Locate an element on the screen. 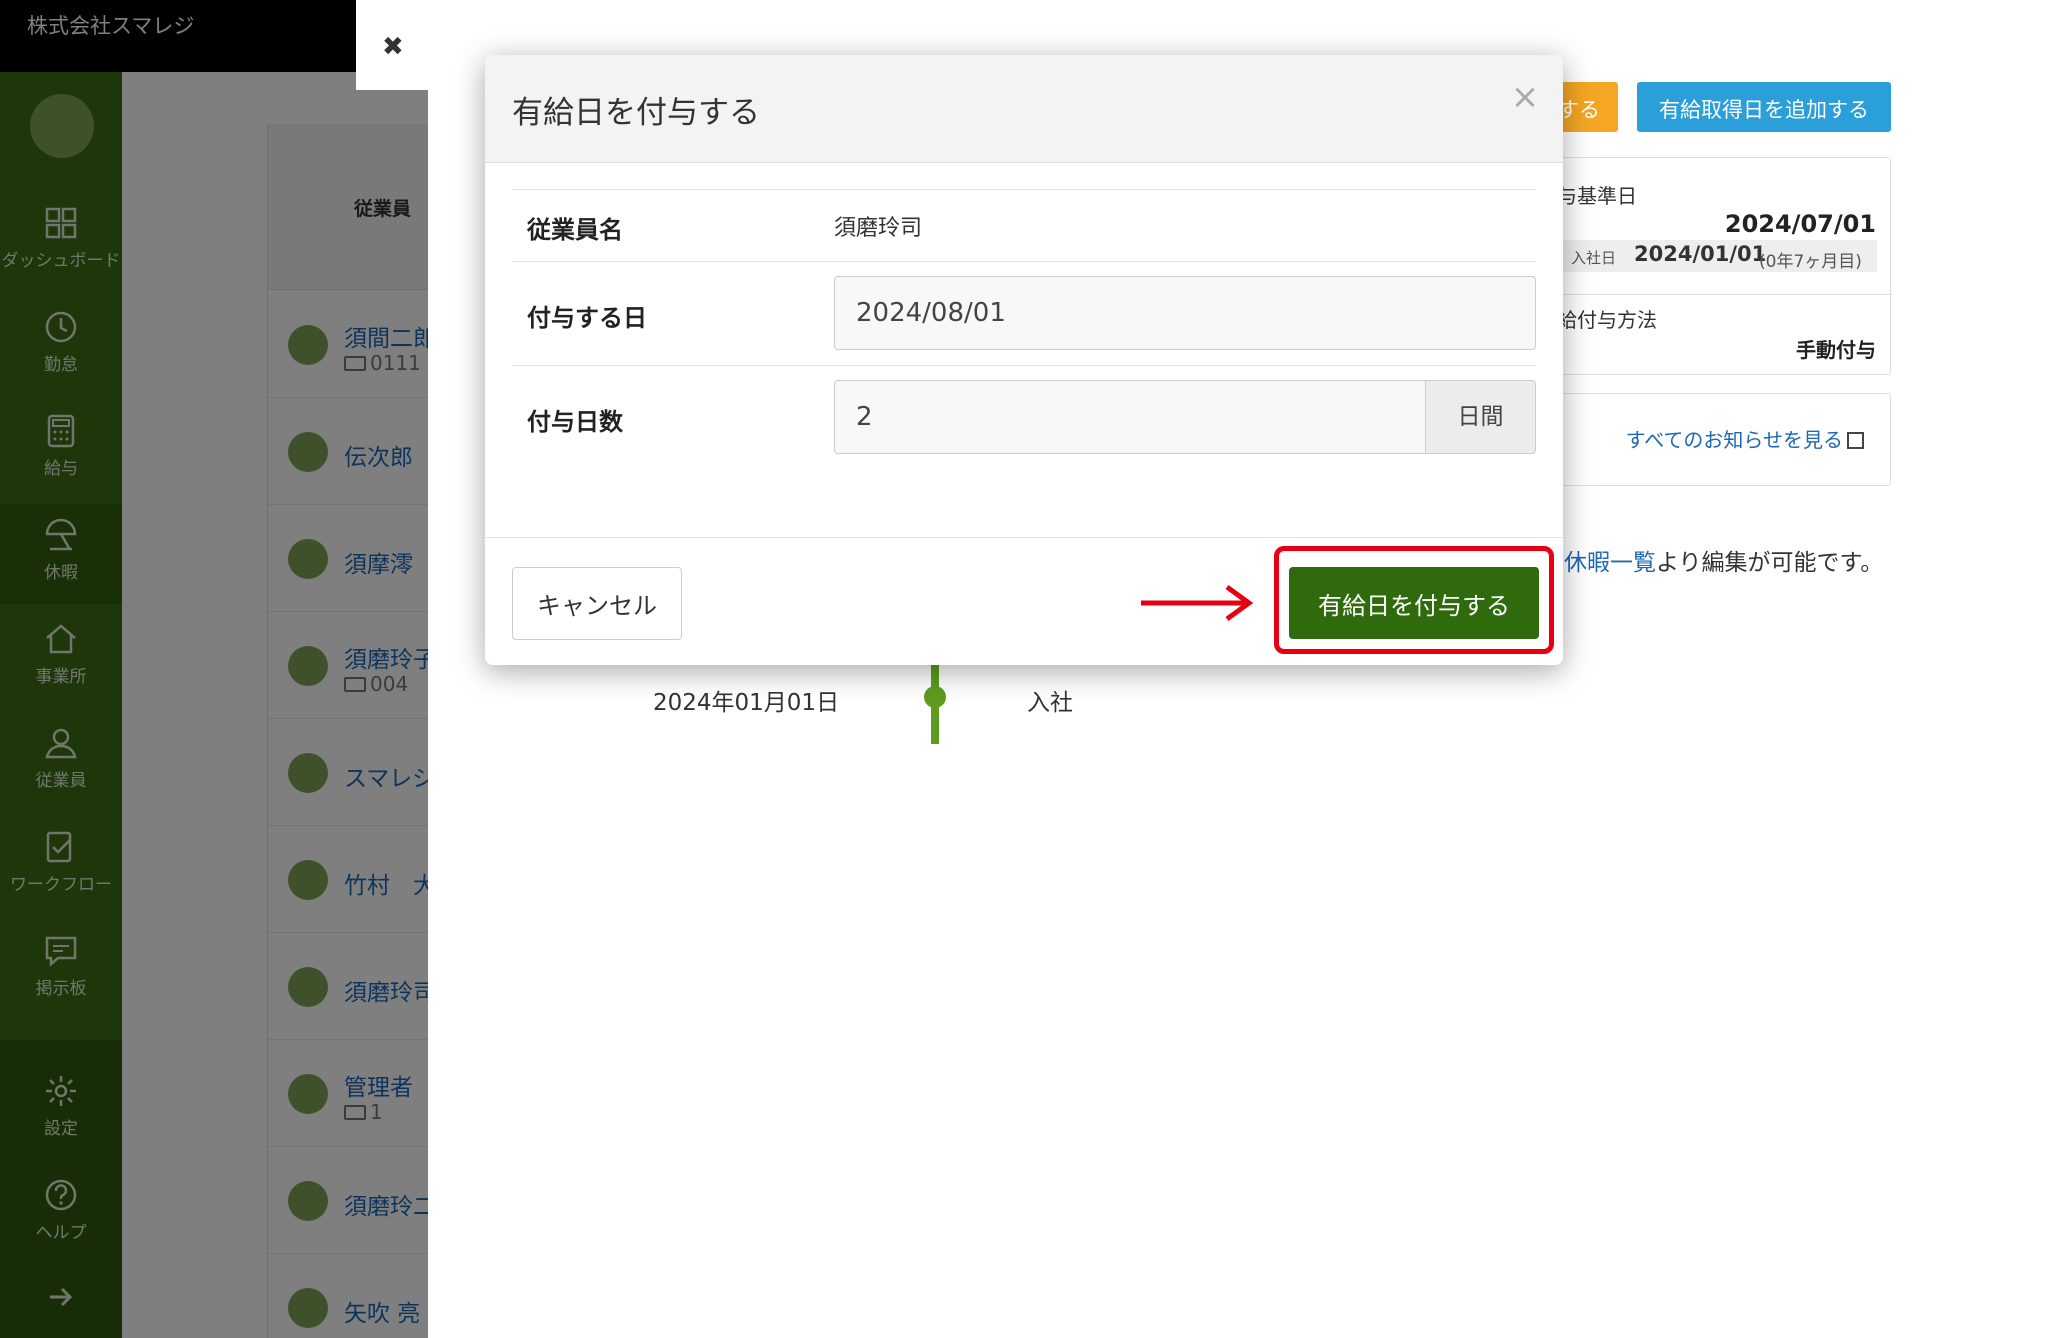 The height and width of the screenshot is (1338, 2048). leave-list-link: 休暇一覧 is located at coordinates (1610, 563).